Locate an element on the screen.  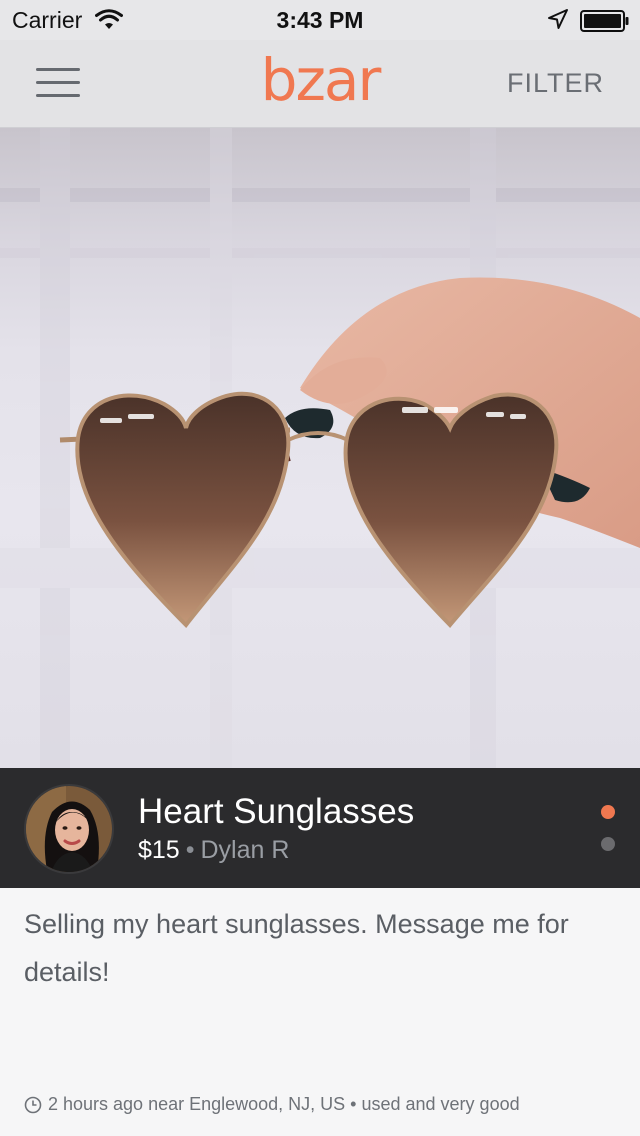
seller-avatar is located at coordinates (69, 829).